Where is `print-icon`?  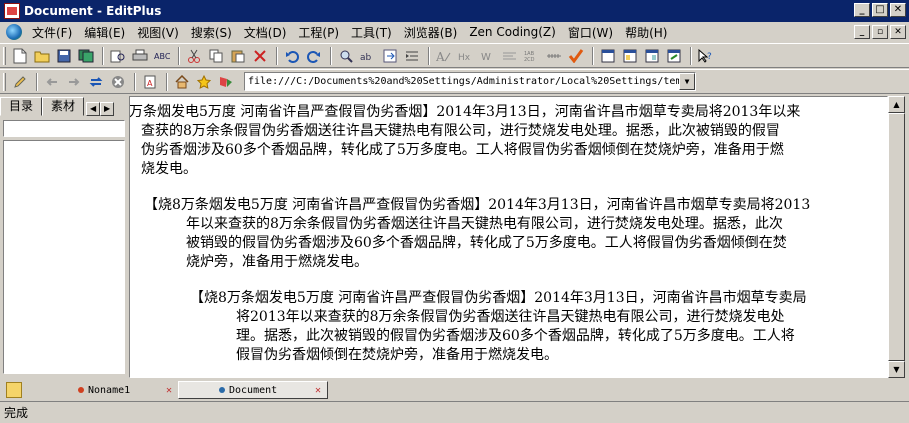
print-icon is located at coordinates (140, 56).